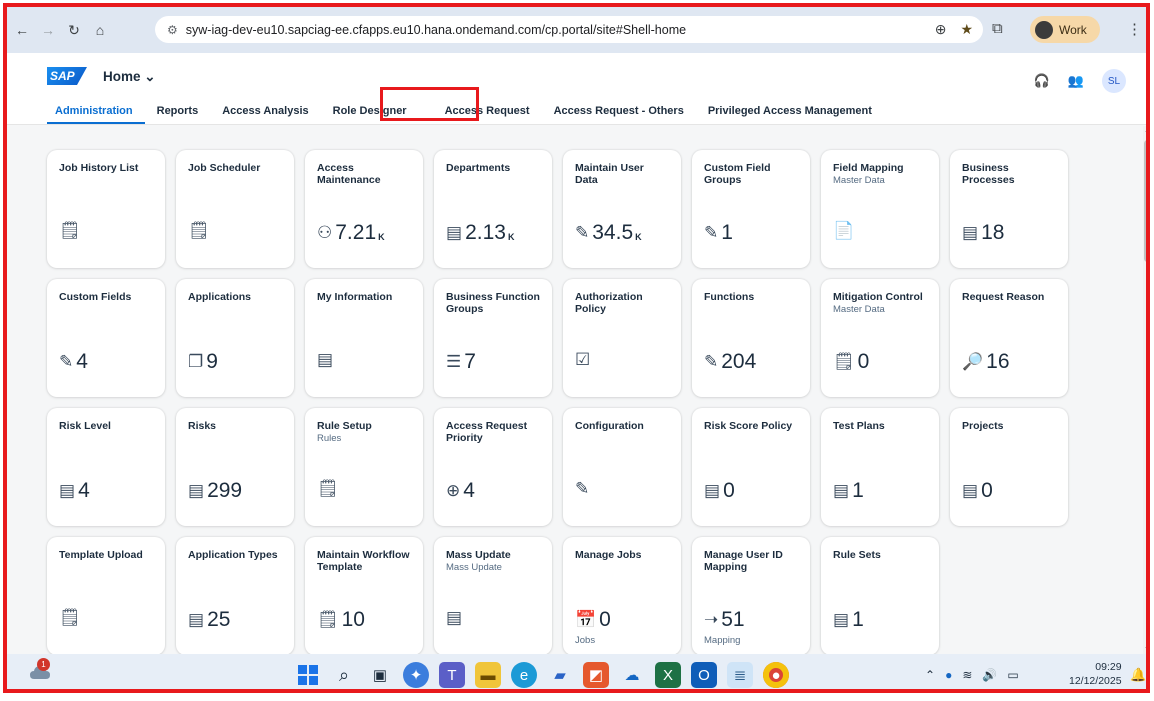 This screenshot has width=1154, height=701. What do you see at coordinates (178, 114) in the screenshot?
I see `tab-reports: Reports` at bounding box center [178, 114].